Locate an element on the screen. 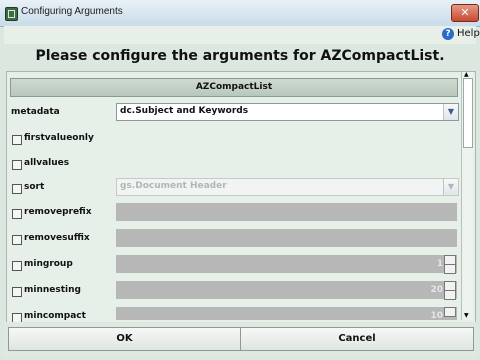  scrollbar-thumb is located at coordinates (468, 113).